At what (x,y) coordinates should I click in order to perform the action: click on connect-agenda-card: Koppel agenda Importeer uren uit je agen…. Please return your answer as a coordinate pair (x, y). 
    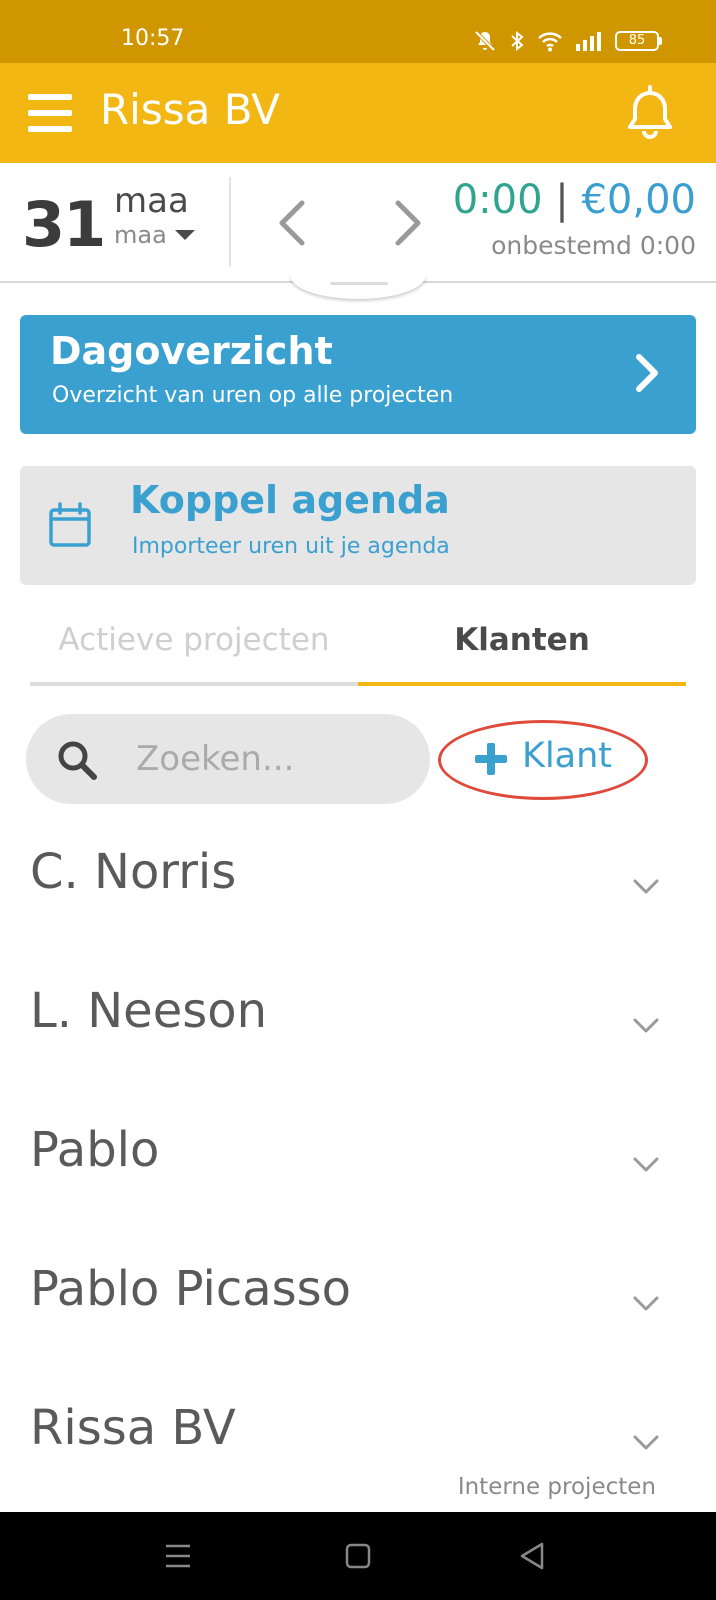
    Looking at the image, I should click on (358, 525).